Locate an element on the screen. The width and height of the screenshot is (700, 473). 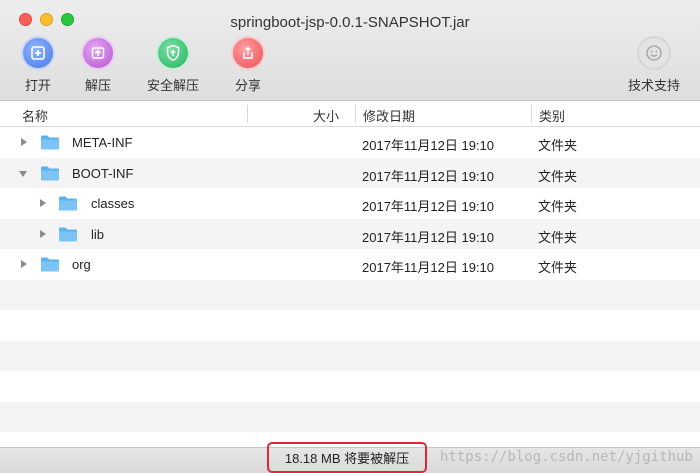
share-icon is located at coordinates (248, 53).